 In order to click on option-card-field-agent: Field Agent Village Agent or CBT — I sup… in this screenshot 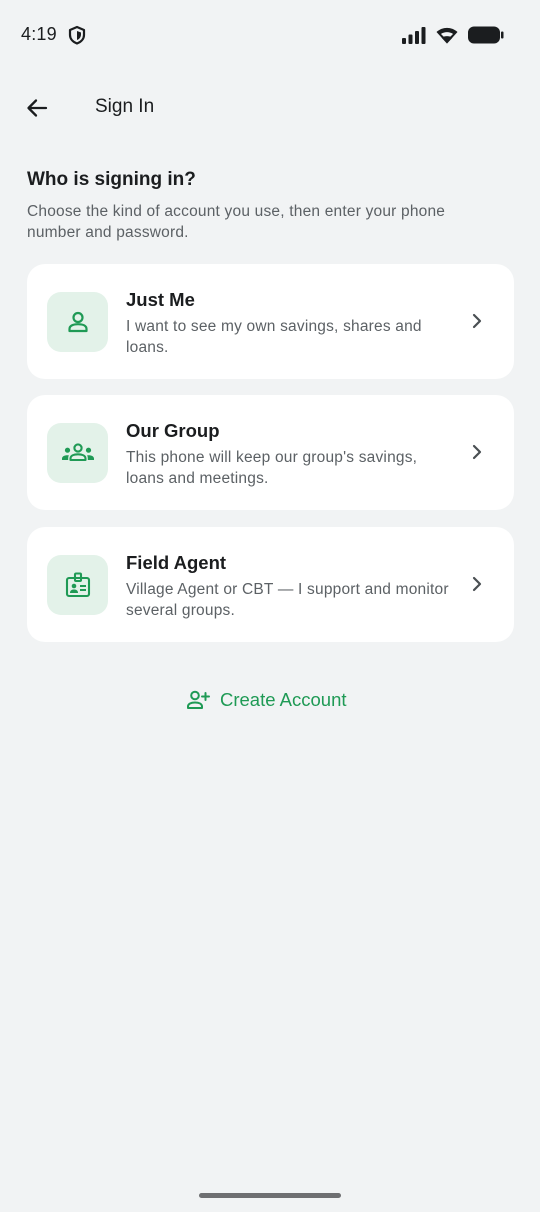, I will do `click(270, 584)`.